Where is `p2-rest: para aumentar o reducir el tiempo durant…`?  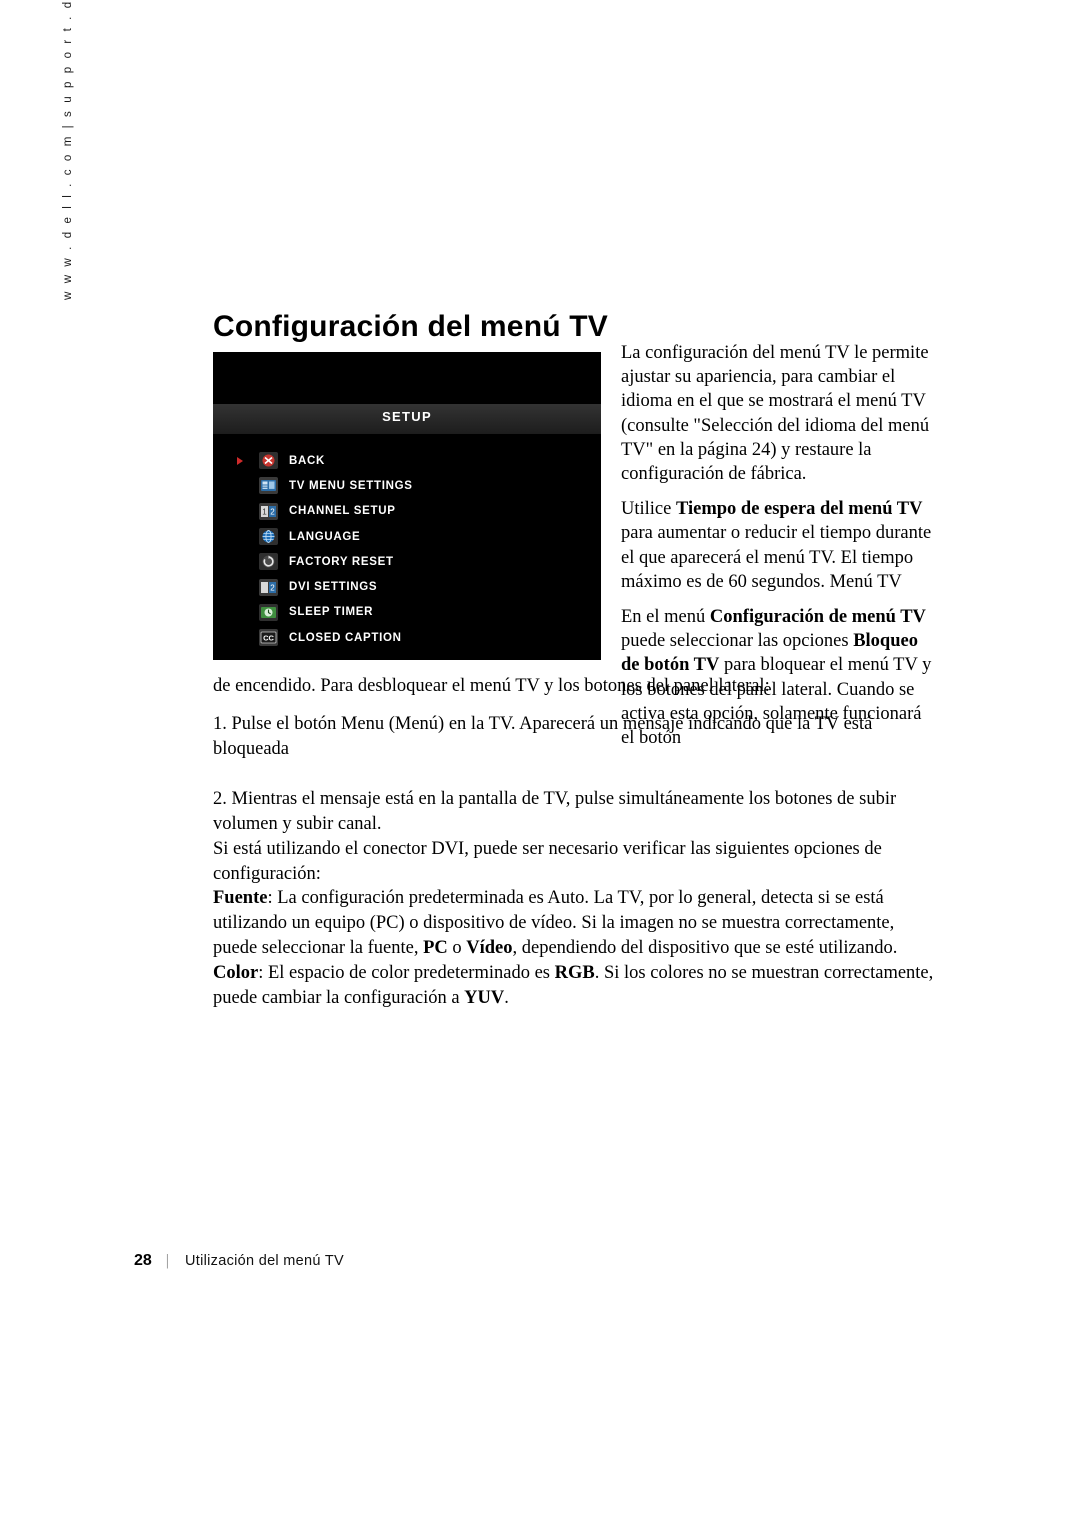
p2-rest: para aumentar o reducir el tiempo durant… is located at coordinates (776, 557).